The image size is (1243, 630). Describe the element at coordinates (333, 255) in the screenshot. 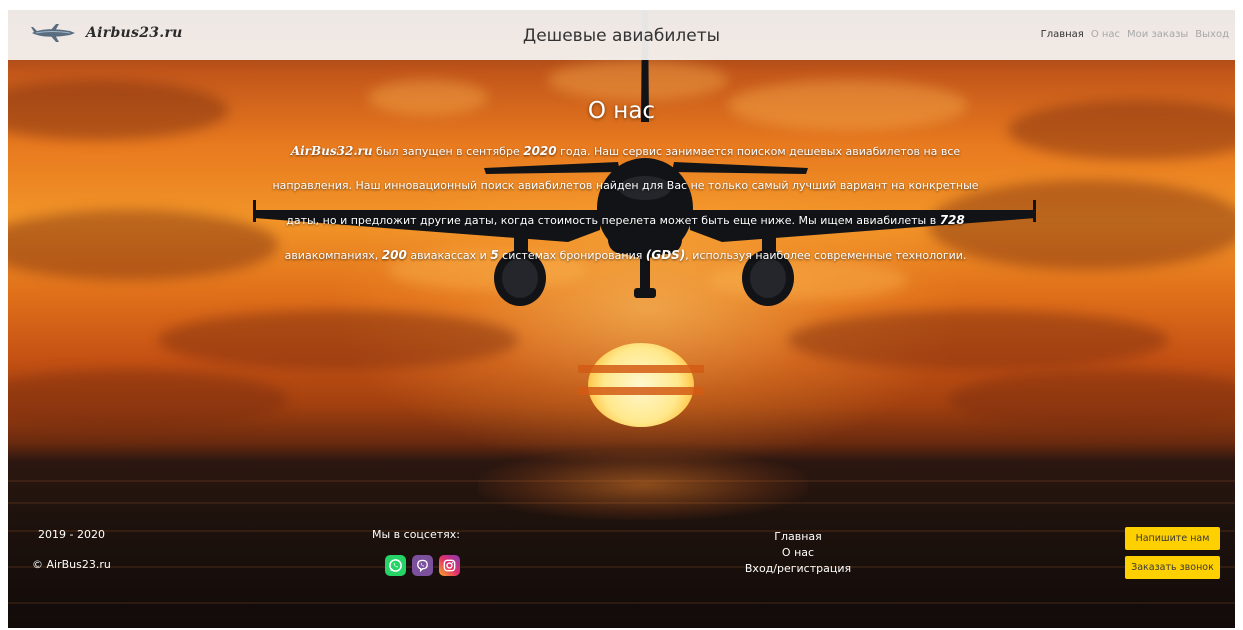

I see `about-text-part: авиакомпаниях,` at that location.